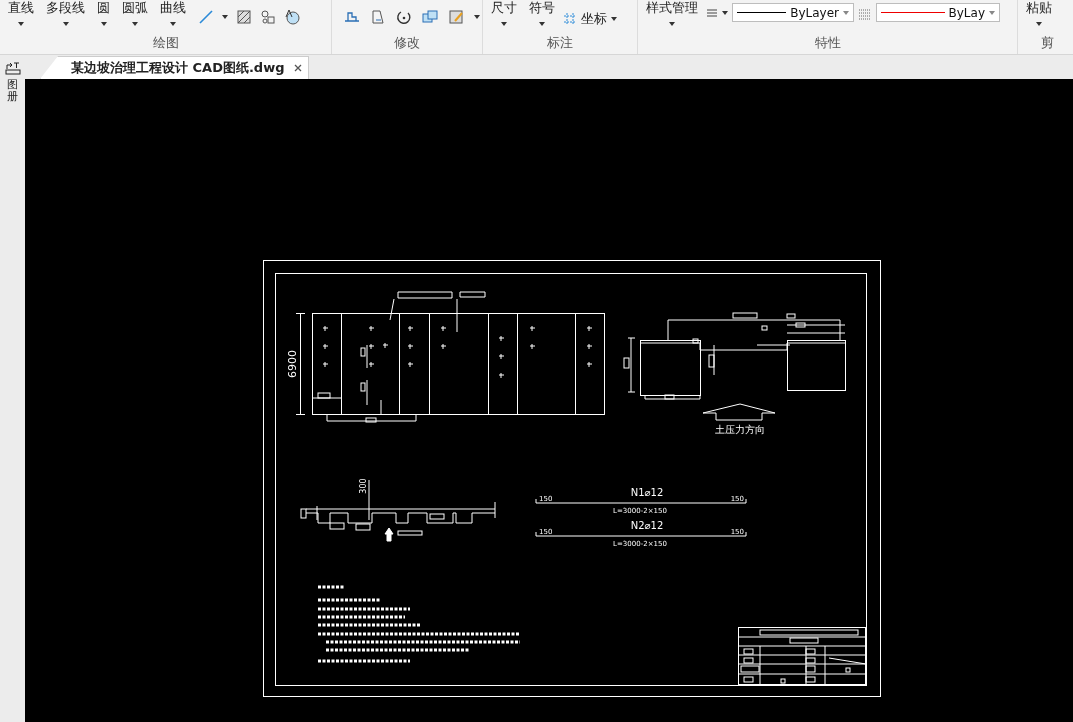  I want to click on rebar-label: N2⌀12, so click(647, 525).